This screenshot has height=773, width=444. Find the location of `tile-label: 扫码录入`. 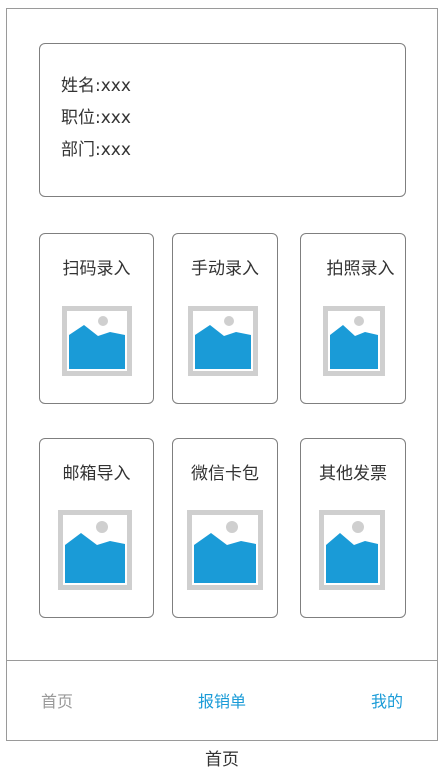

tile-label: 扫码录入 is located at coordinates (96, 269).